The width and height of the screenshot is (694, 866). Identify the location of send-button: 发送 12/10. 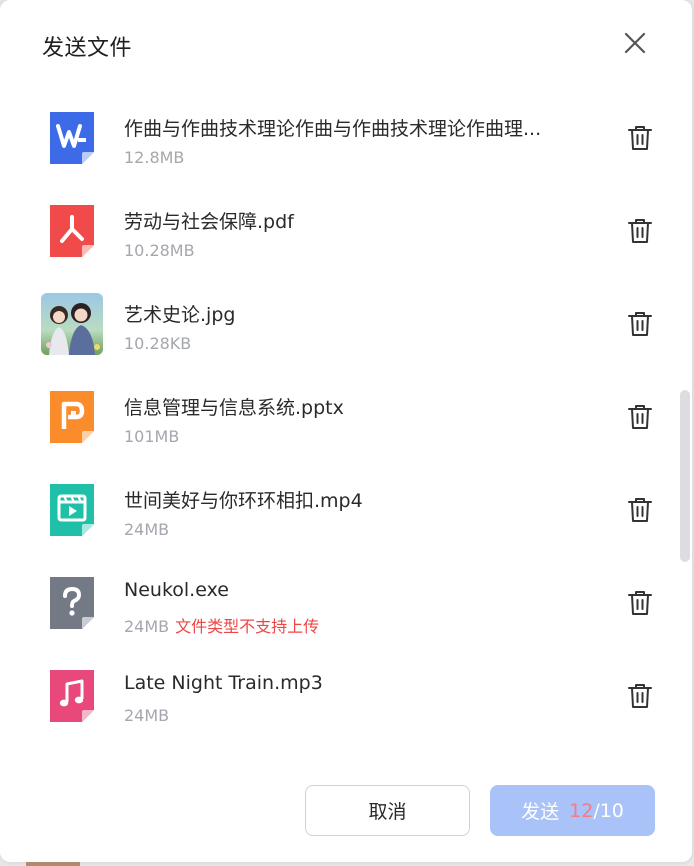
(572, 810).